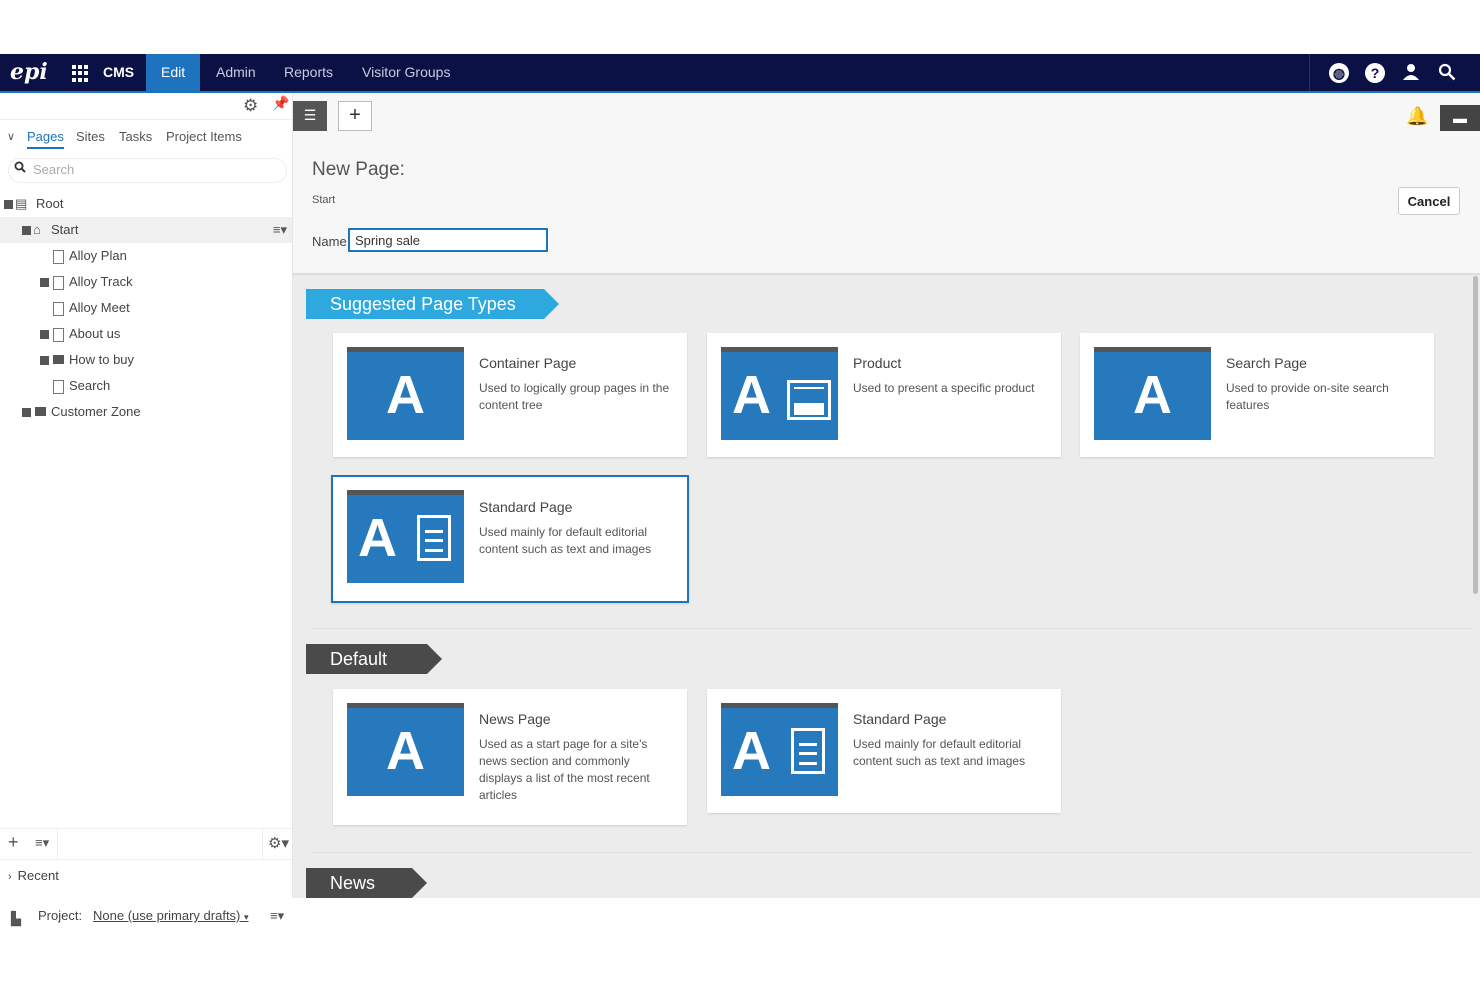  What do you see at coordinates (308, 72) in the screenshot?
I see `nav-reports: Reports` at bounding box center [308, 72].